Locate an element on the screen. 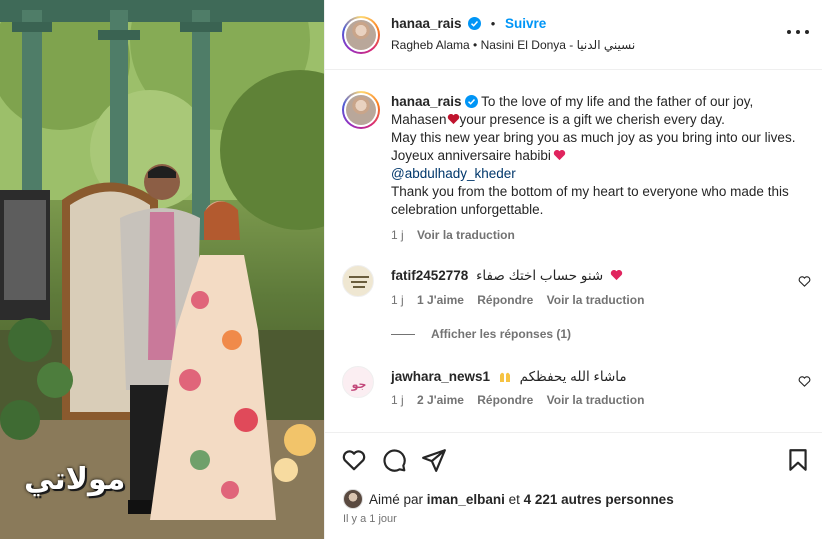 This screenshot has width=822, height=539. mention-link: @abdulhady_kheder is located at coordinates (603, 174).